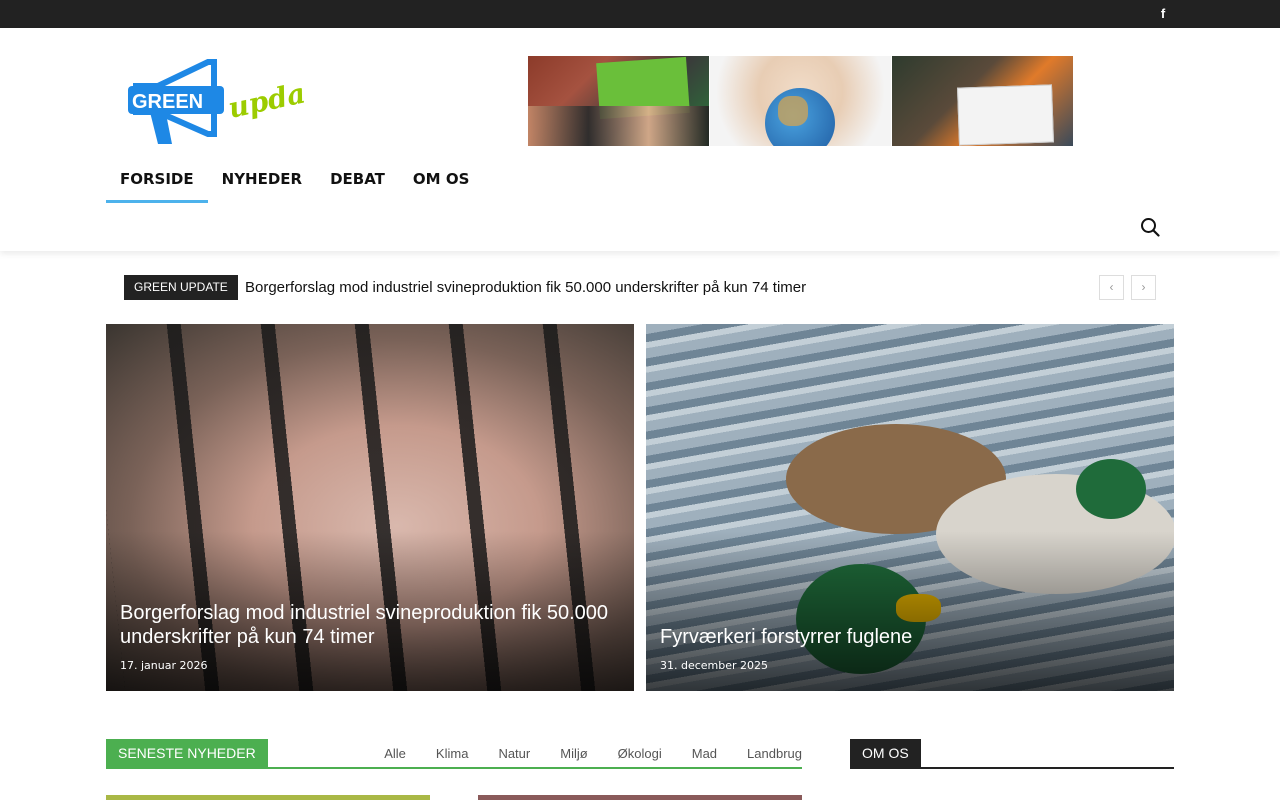 The height and width of the screenshot is (800, 1280). Describe the element at coordinates (1111, 287) in the screenshot. I see `ticker-prev-button: ‹` at that location.